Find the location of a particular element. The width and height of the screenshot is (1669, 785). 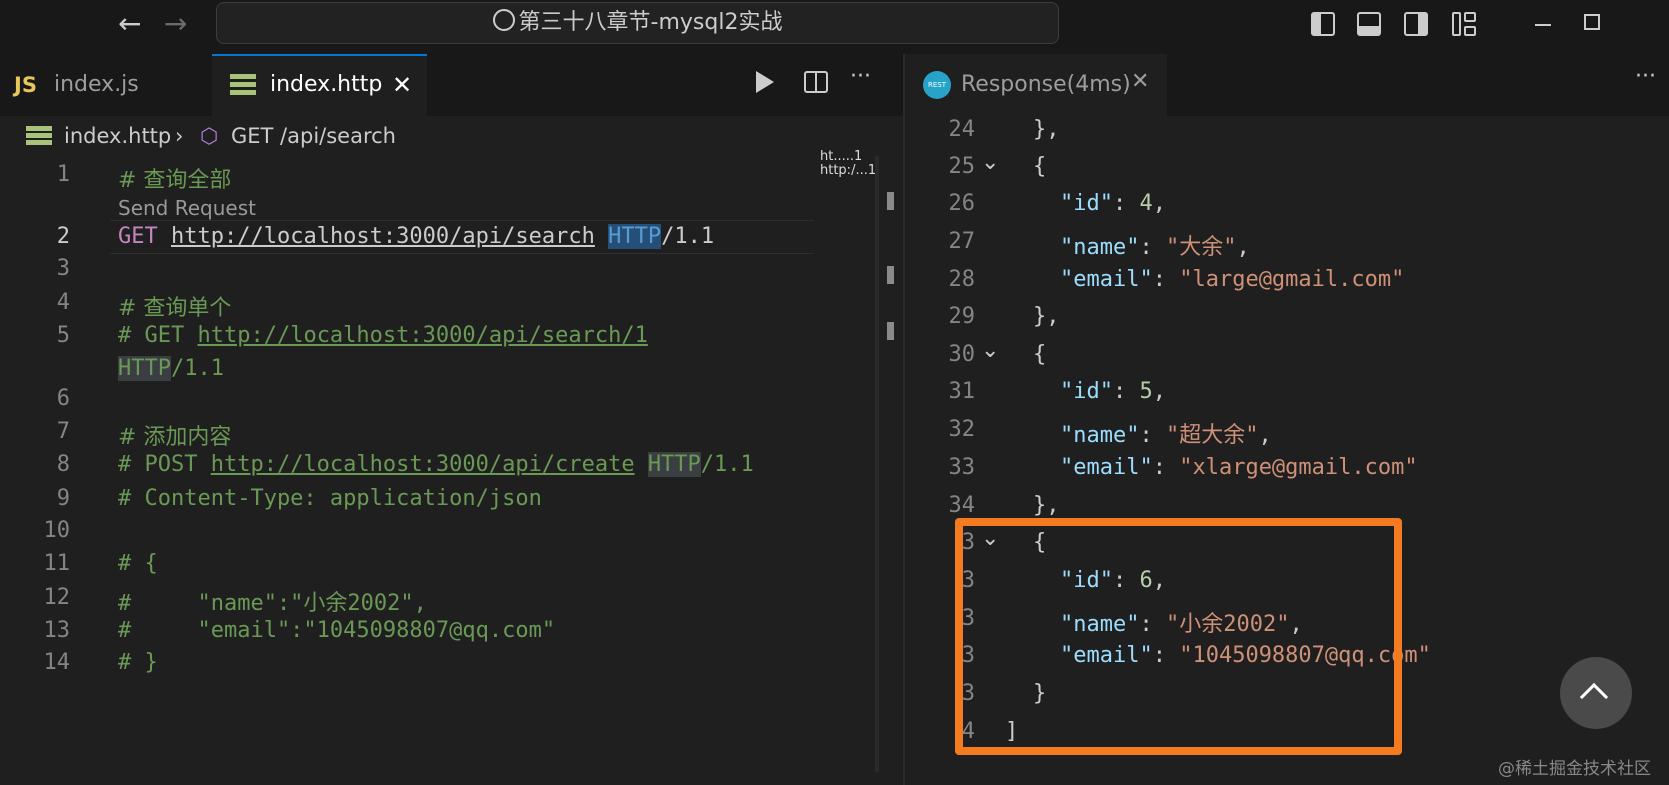

search-icon is located at coordinates (503, 20).